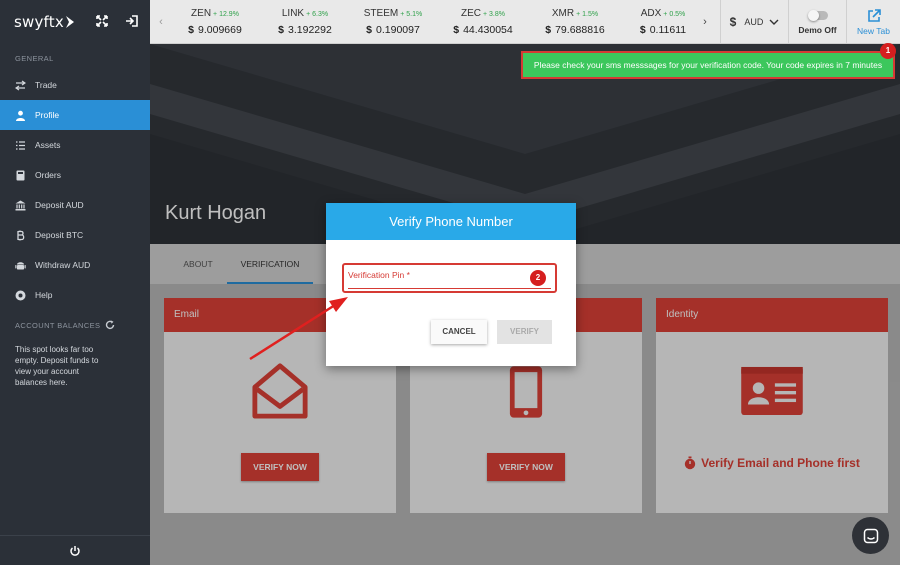  I want to click on currency-sign: $, so click(733, 22).